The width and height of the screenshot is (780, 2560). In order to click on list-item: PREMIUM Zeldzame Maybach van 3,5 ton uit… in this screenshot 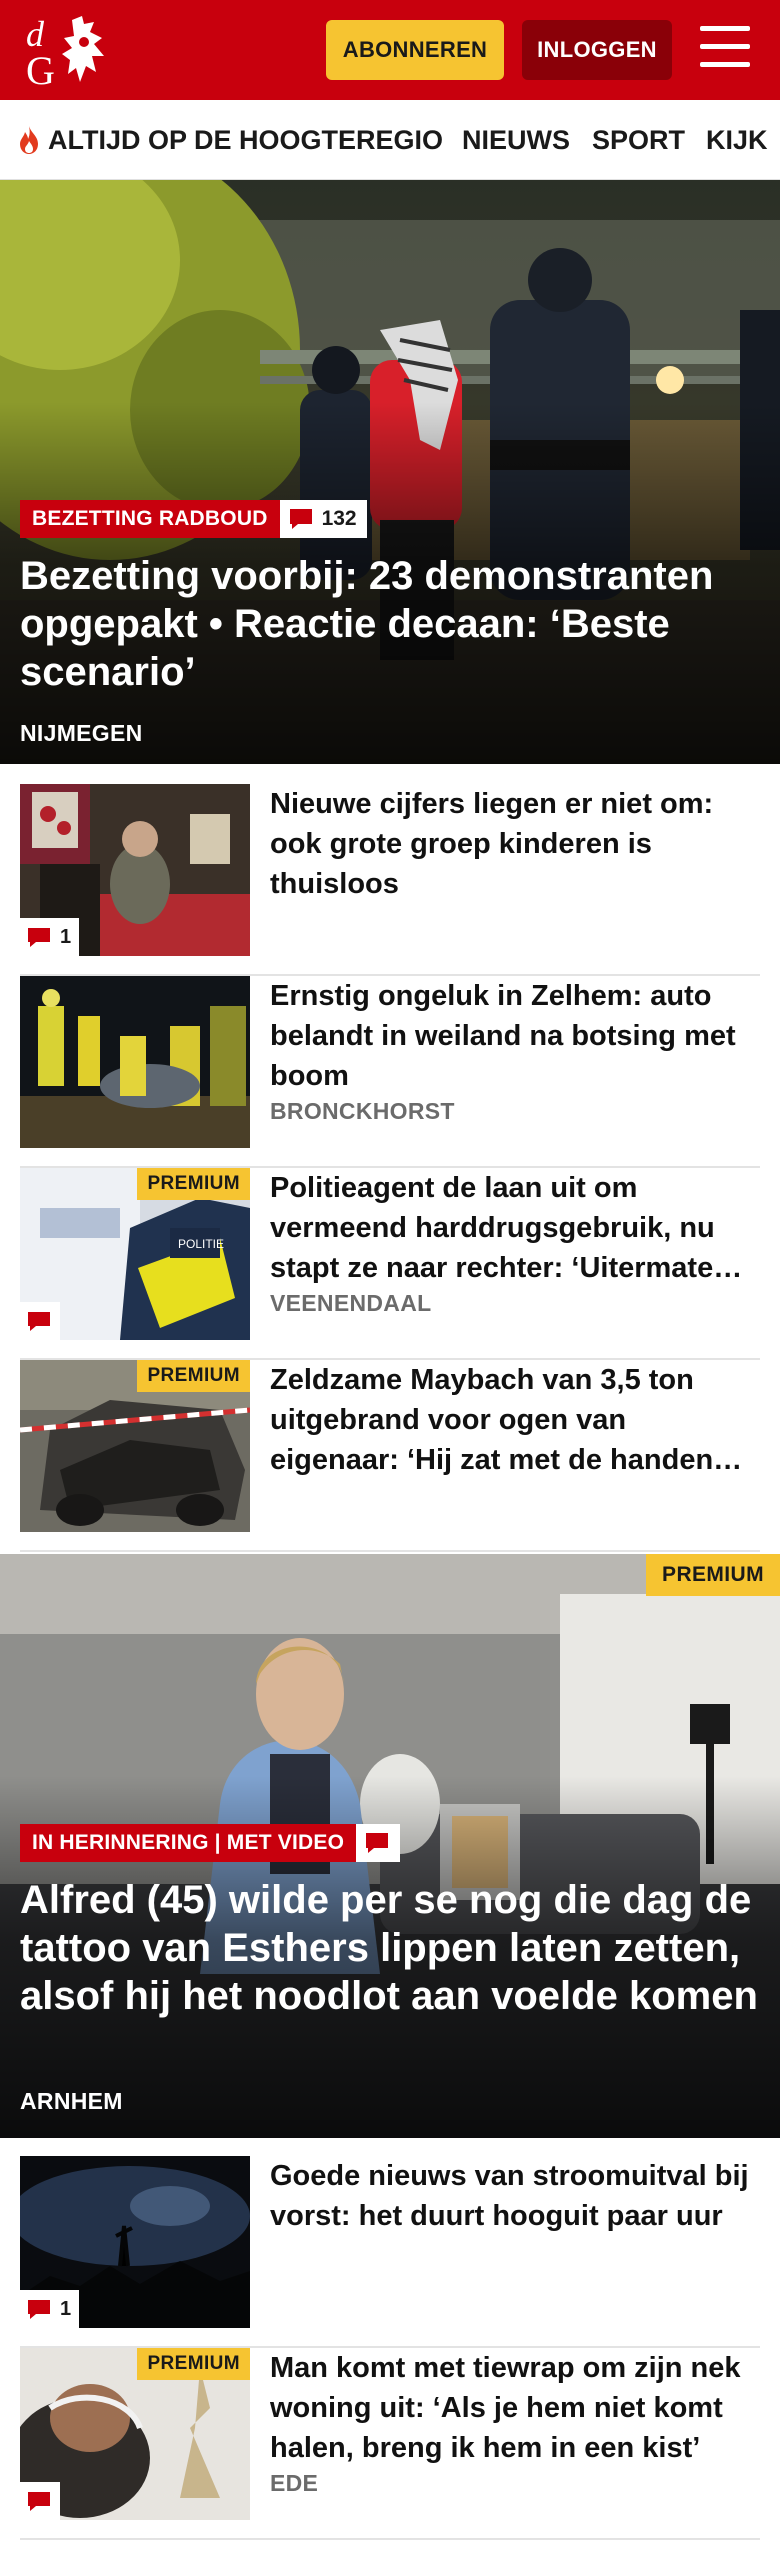, I will do `click(390, 1456)`.